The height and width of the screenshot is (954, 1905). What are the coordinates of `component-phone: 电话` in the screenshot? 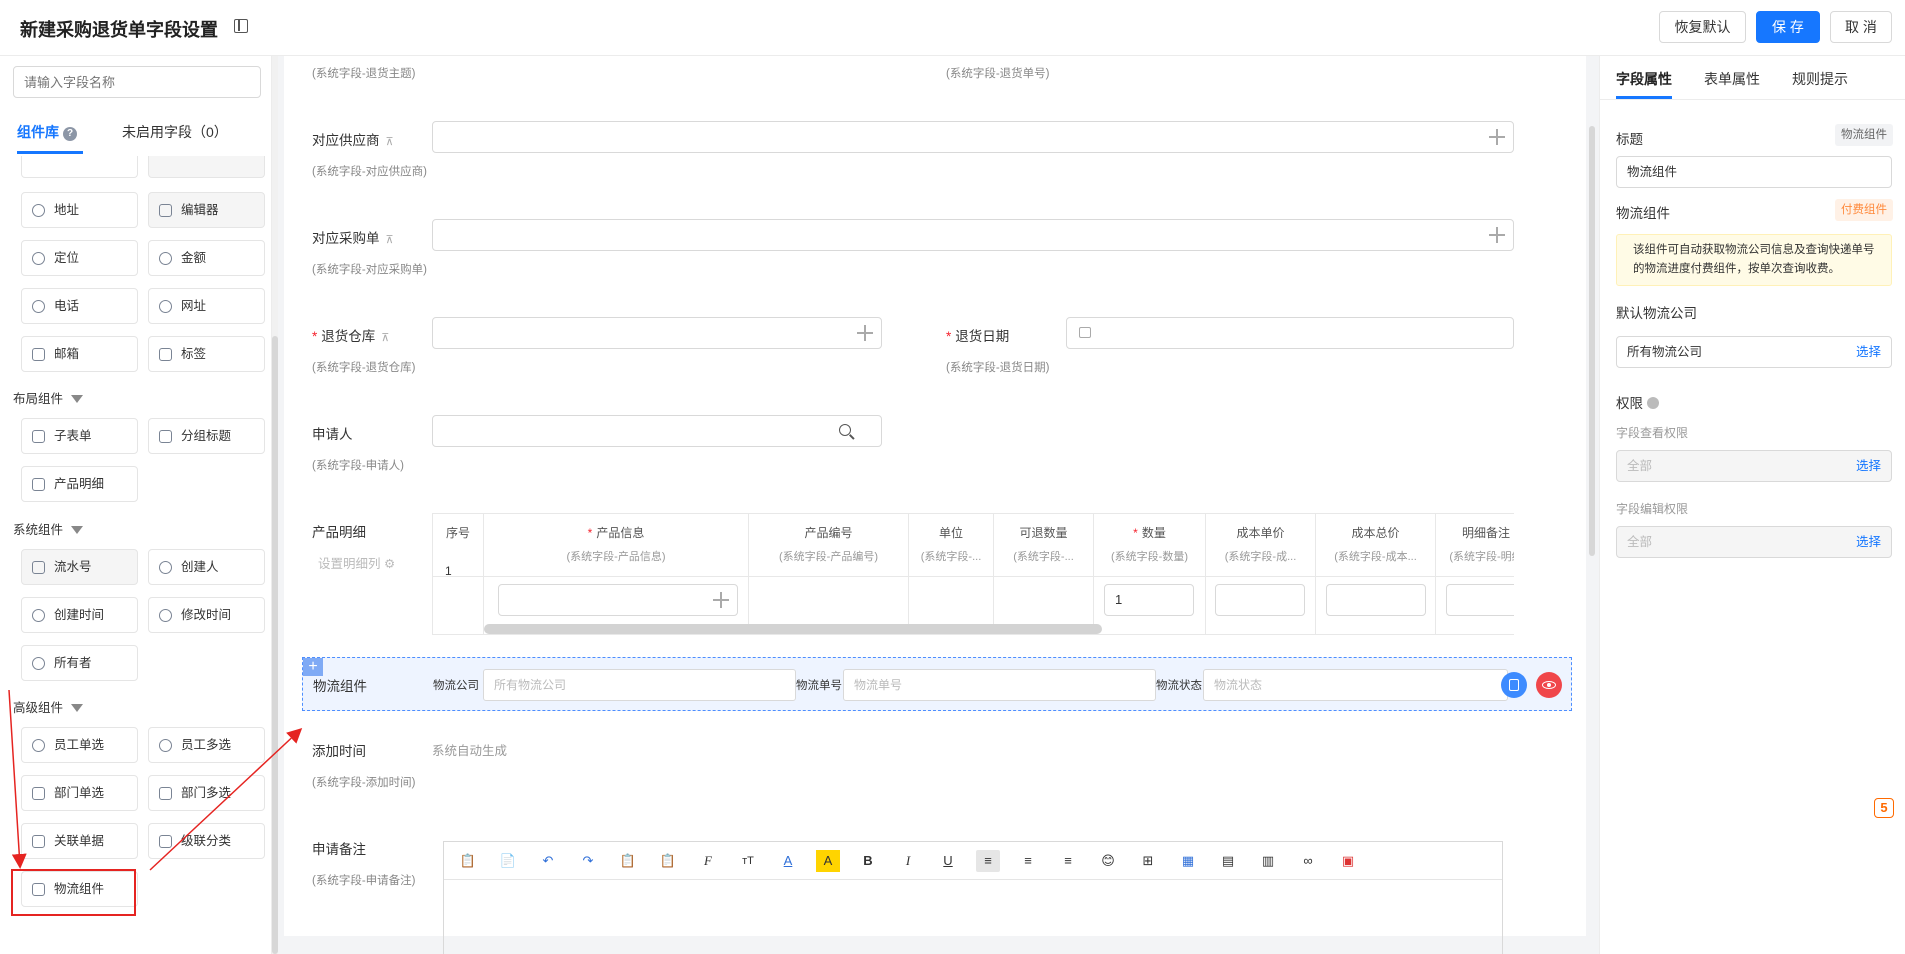 It's located at (79, 306).